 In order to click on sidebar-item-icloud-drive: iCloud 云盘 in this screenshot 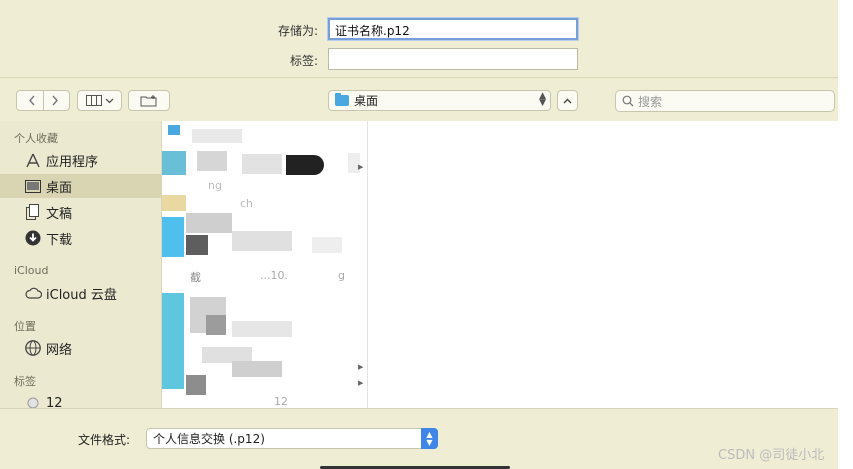, I will do `click(80, 293)`.